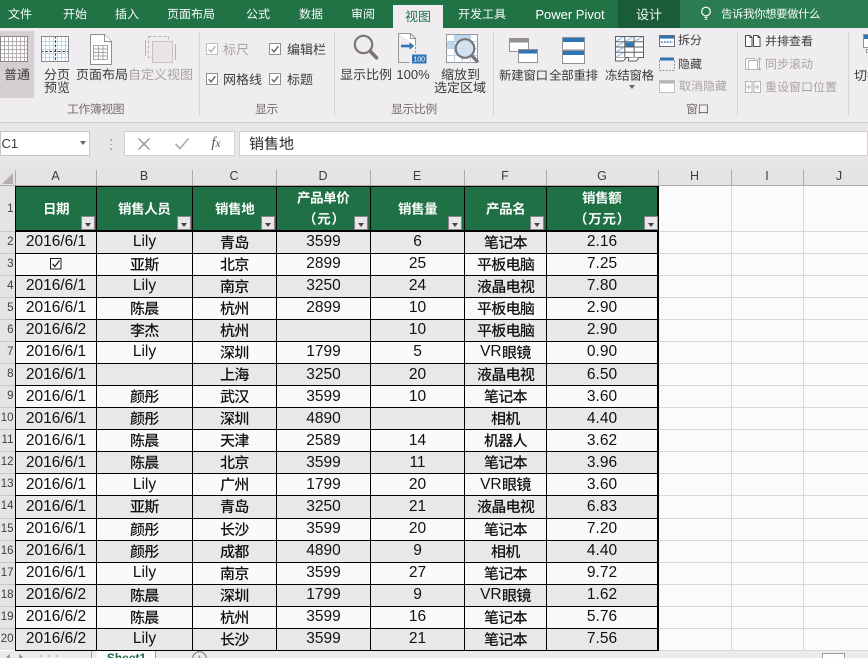 The image size is (868, 658). What do you see at coordinates (419, 60) in the screenshot?
I see `svg-text: 100` at bounding box center [419, 60].